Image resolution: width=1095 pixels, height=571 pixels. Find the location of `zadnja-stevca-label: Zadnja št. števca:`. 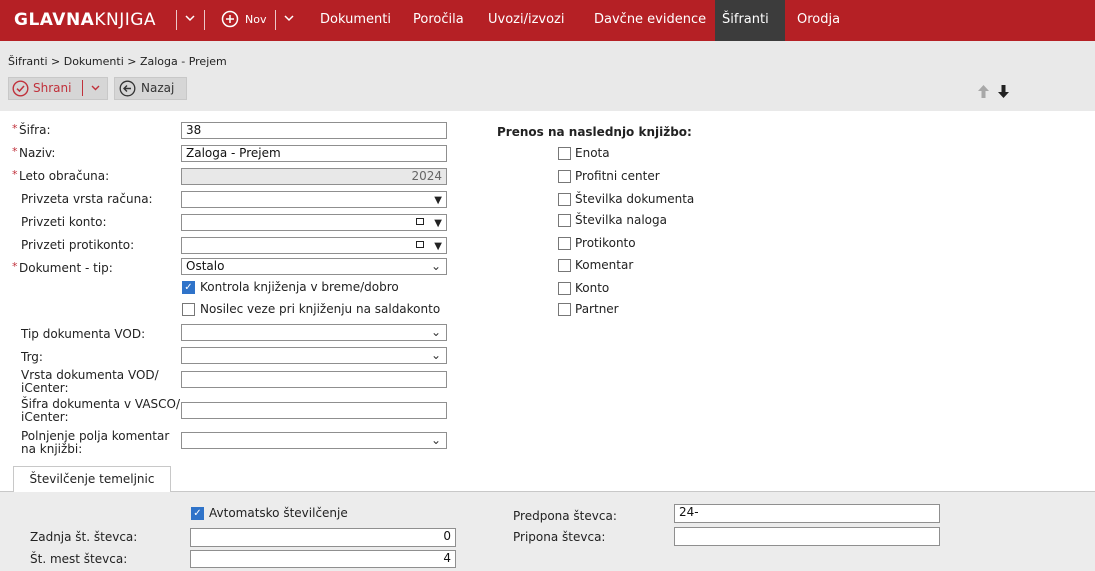

zadnja-stevca-label: Zadnja št. števca: is located at coordinates (84, 537).